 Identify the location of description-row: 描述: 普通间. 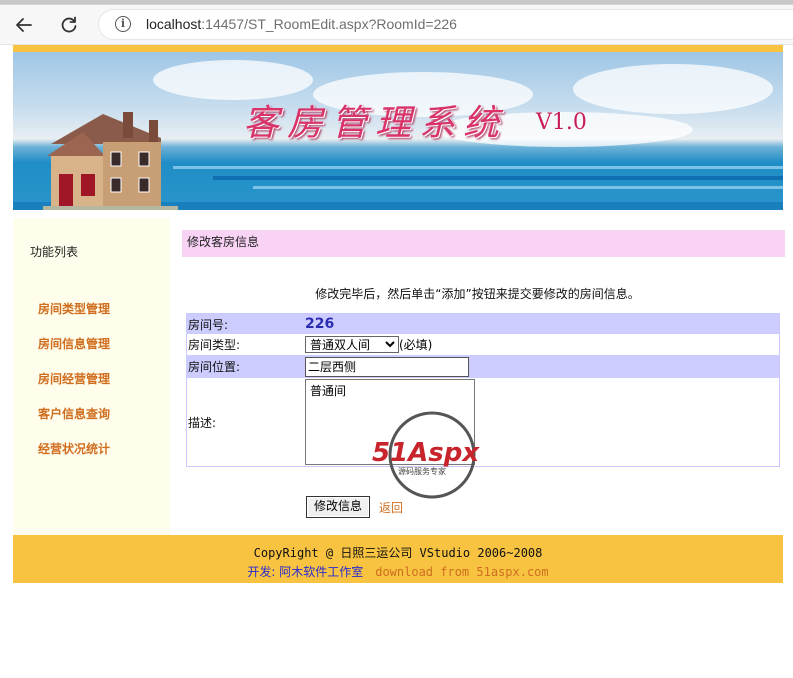
(483, 422).